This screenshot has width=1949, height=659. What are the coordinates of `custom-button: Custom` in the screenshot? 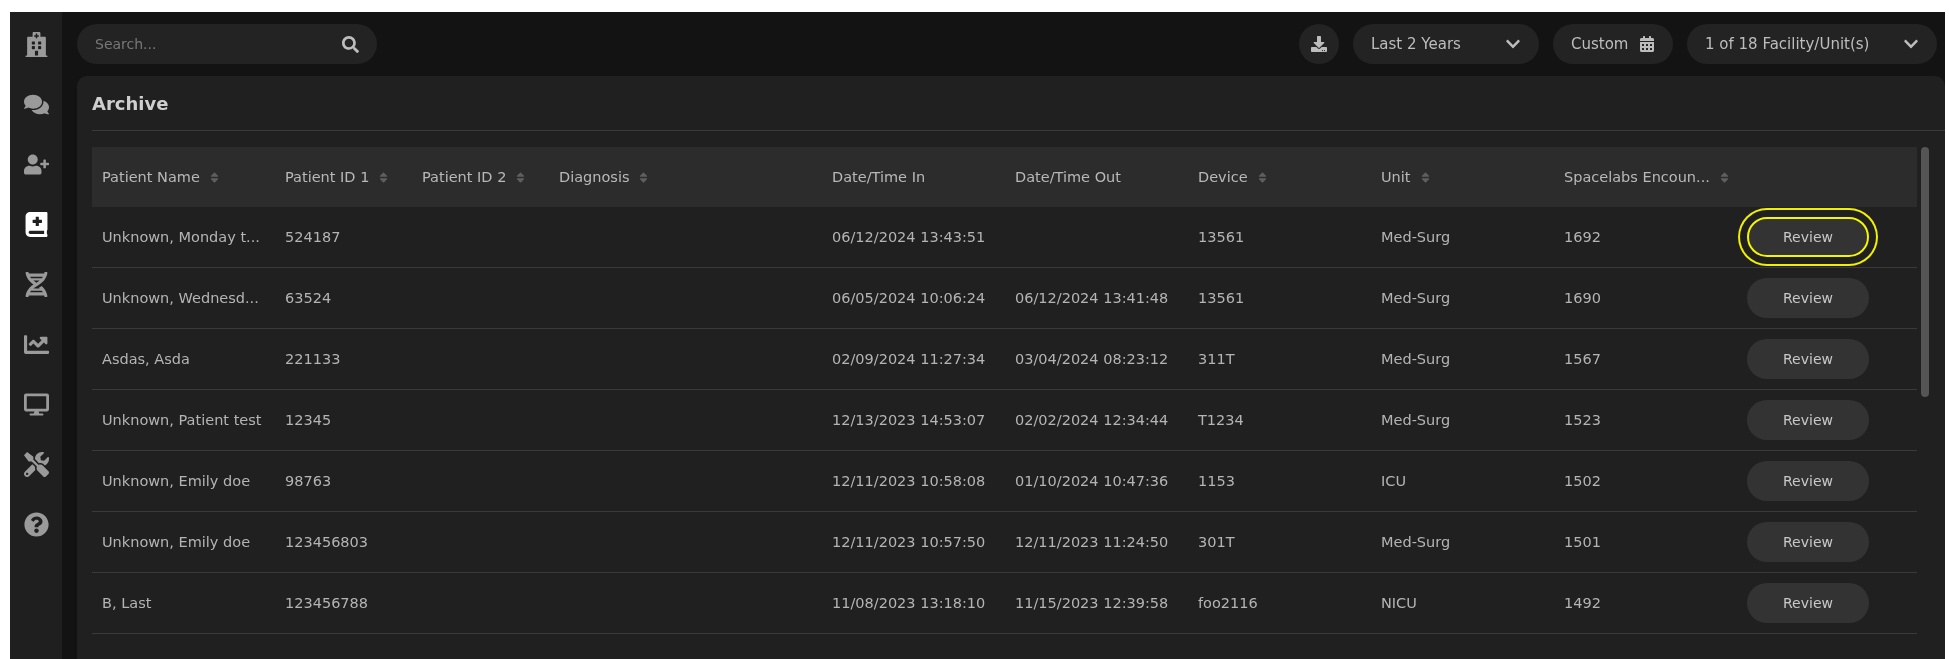 It's located at (1613, 44).